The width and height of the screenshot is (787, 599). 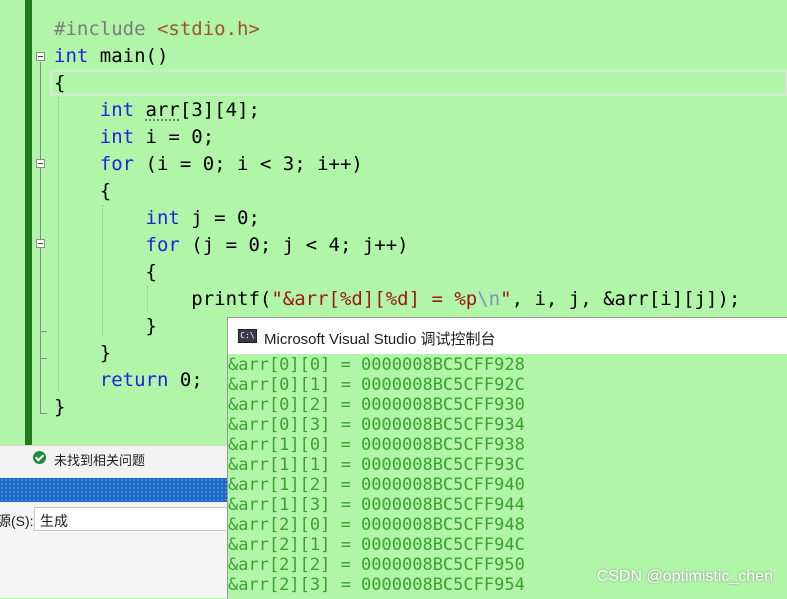 I want to click on code-token: #include, so click(x=105, y=29).